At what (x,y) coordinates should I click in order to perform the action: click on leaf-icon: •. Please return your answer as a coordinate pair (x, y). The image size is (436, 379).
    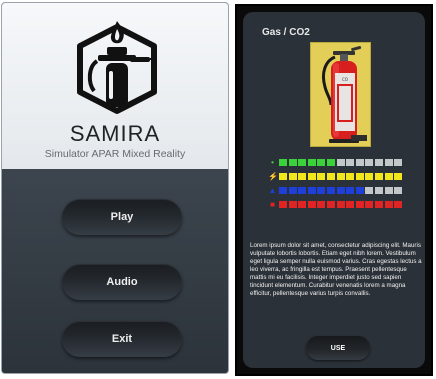
    Looking at the image, I should click on (272, 162).